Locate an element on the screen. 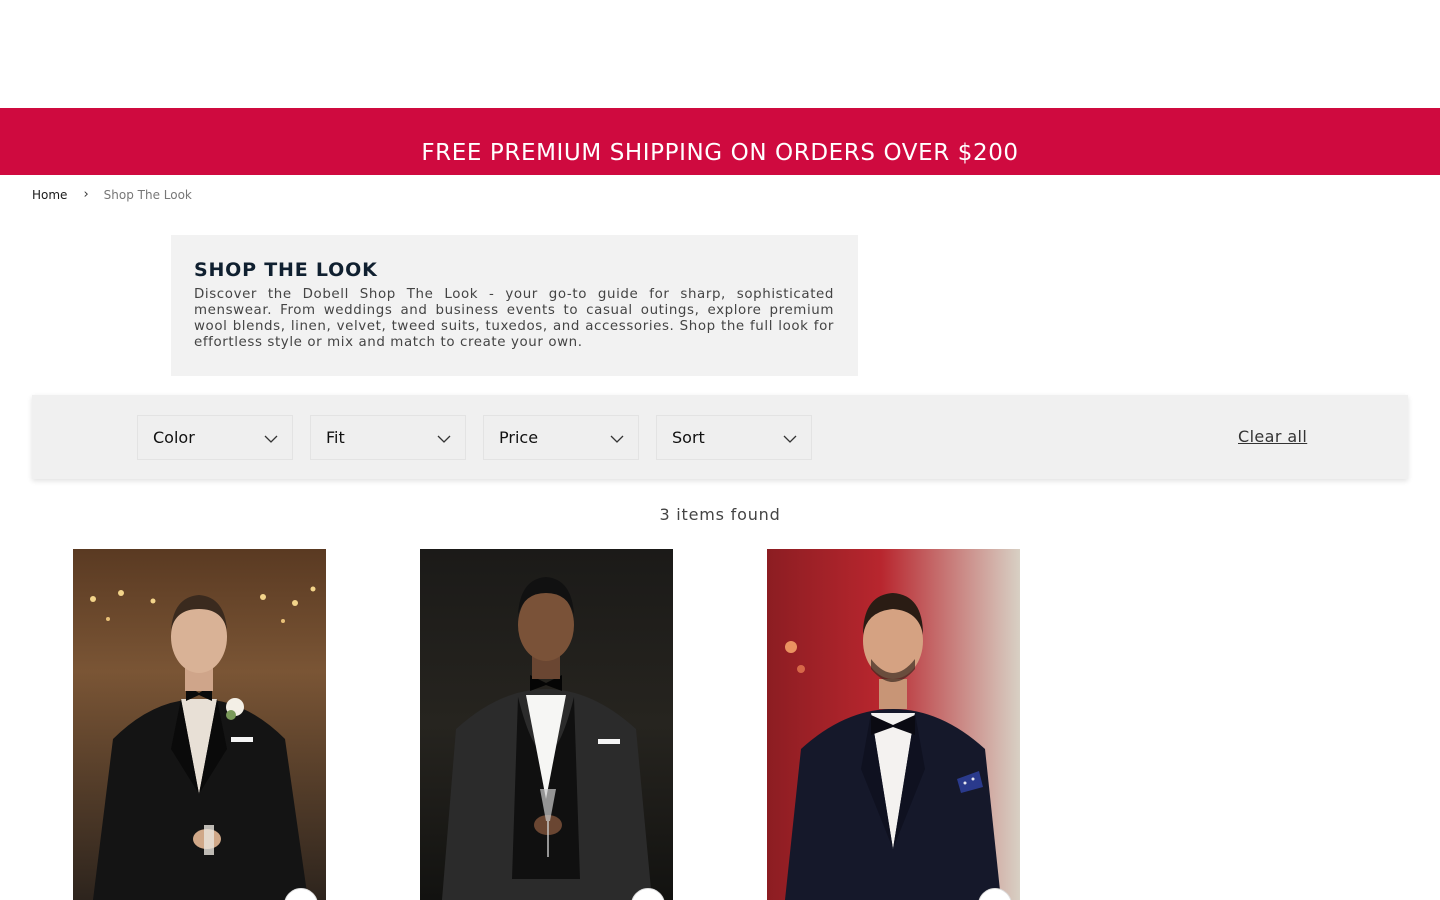 The width and height of the screenshot is (1440, 900). site-header is located at coordinates (720, 54).